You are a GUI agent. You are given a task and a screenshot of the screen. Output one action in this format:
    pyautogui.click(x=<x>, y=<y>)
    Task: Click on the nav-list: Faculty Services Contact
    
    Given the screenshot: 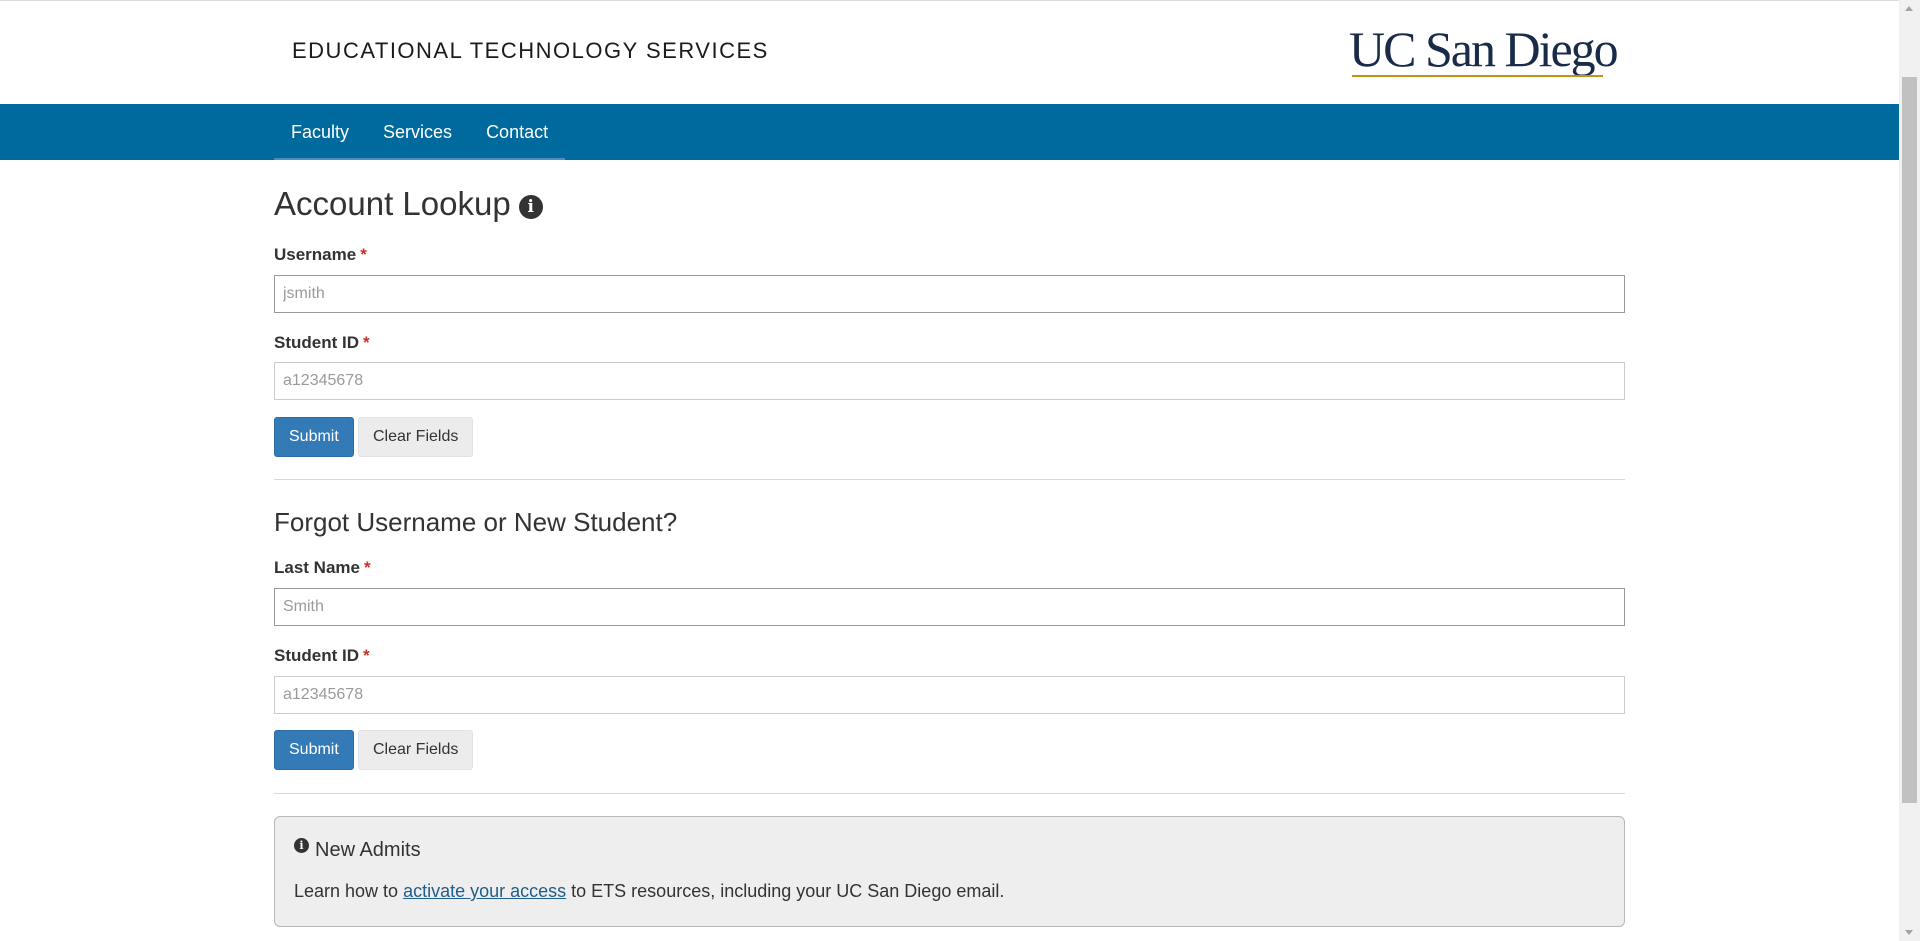 What is the action you would take?
    pyautogui.click(x=420, y=132)
    